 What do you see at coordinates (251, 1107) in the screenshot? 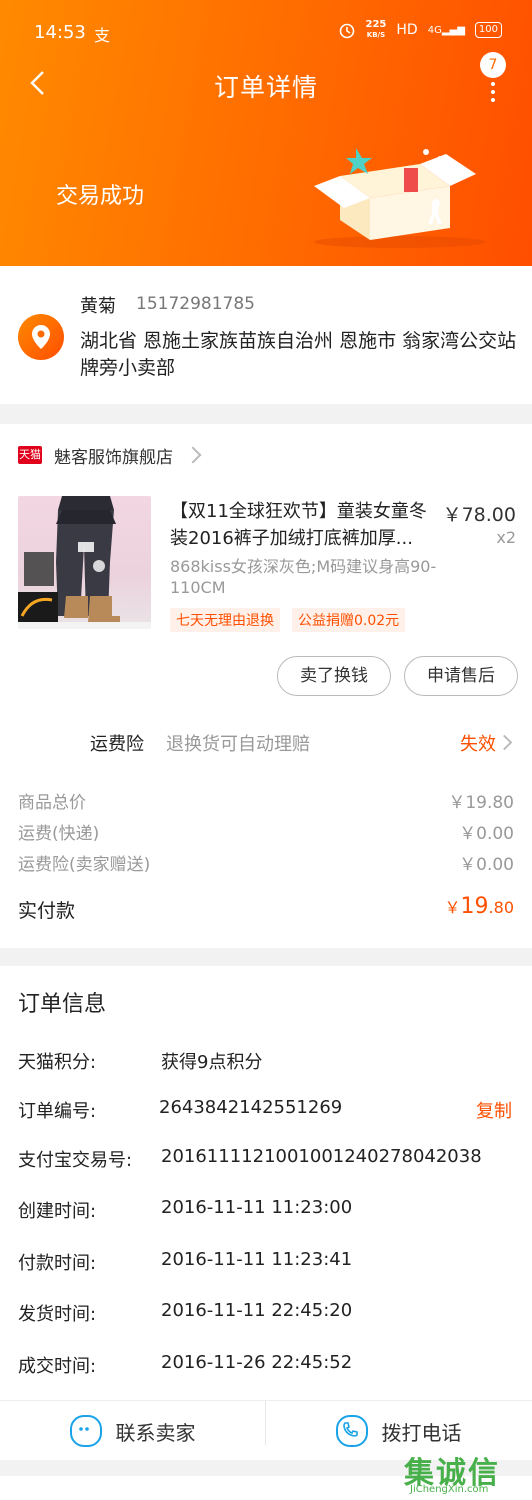
I see `info-value: 2643842142551269` at bounding box center [251, 1107].